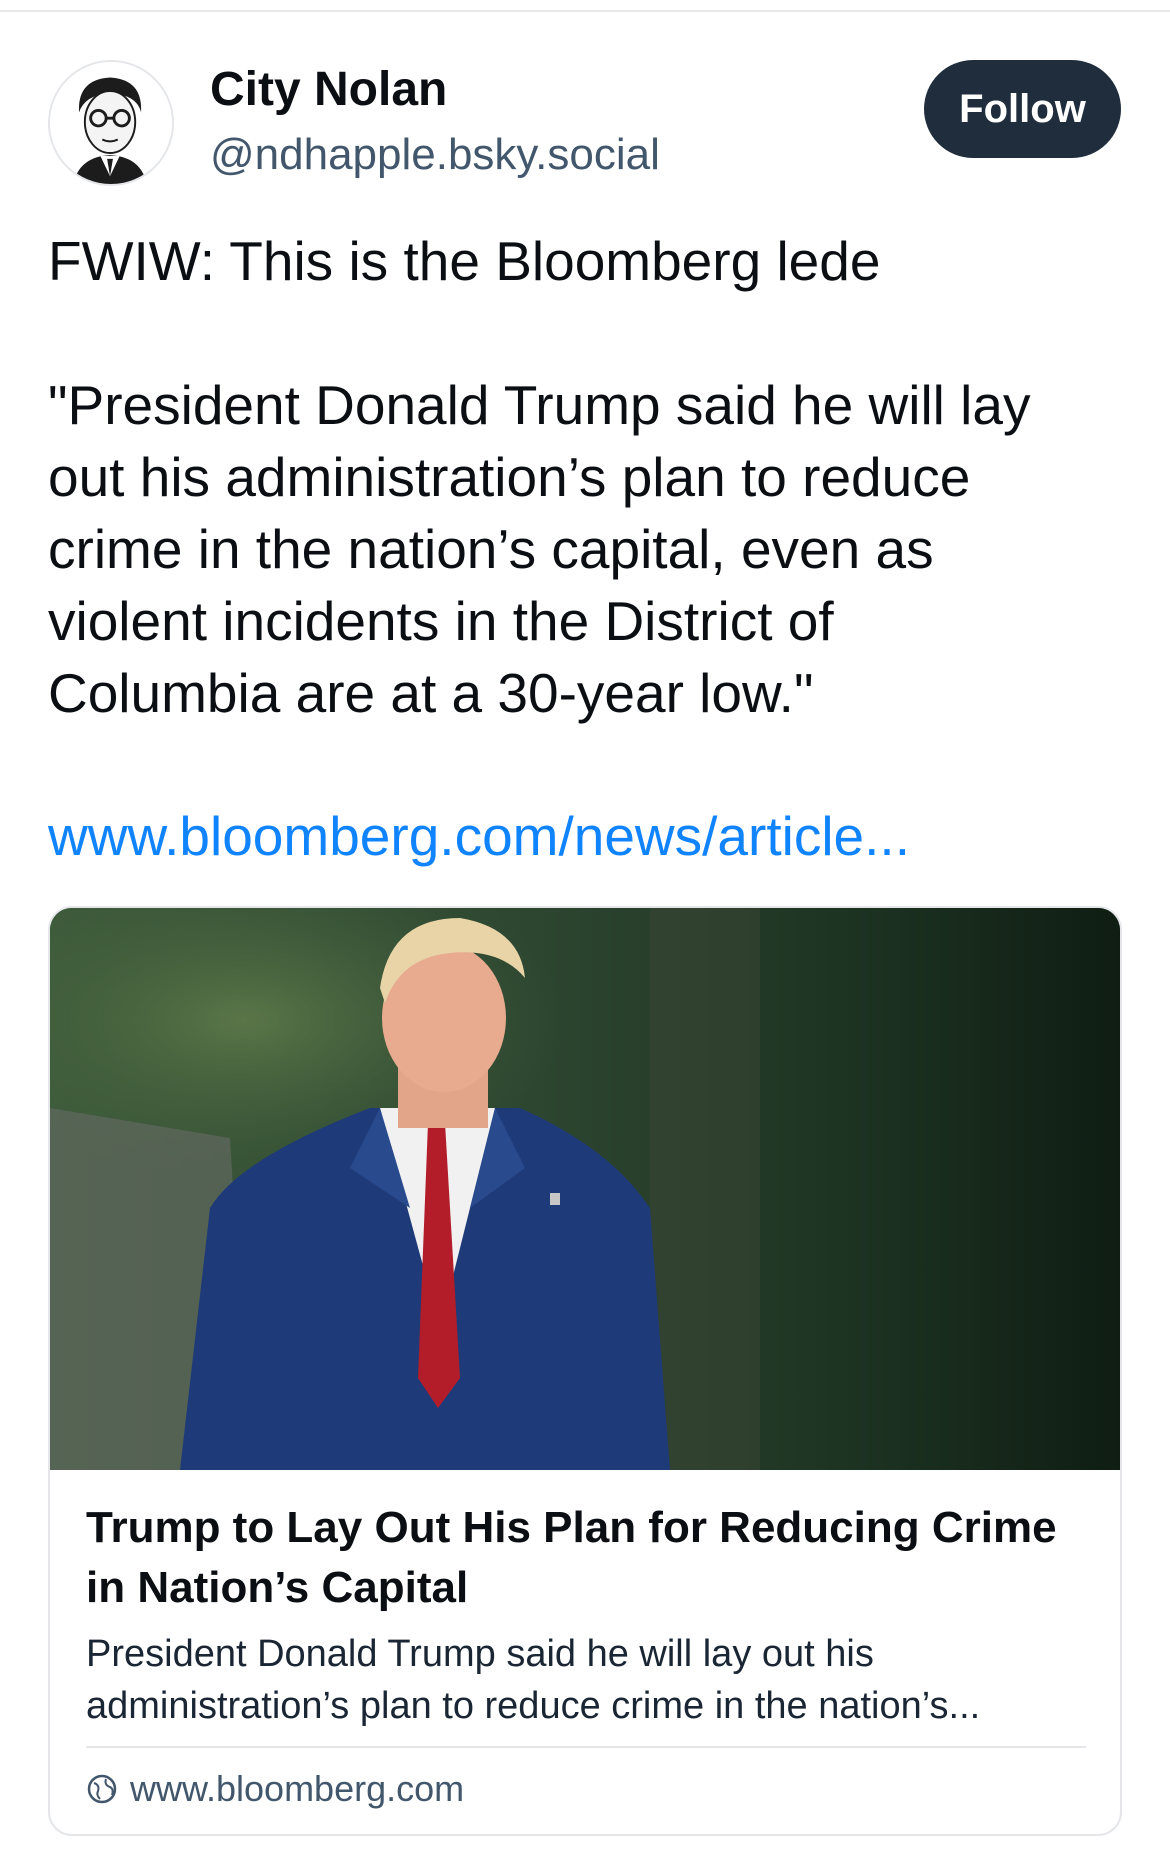 This screenshot has width=1170, height=1851. Describe the element at coordinates (328, 89) in the screenshot. I see `author-display-name: City Nolan` at that location.